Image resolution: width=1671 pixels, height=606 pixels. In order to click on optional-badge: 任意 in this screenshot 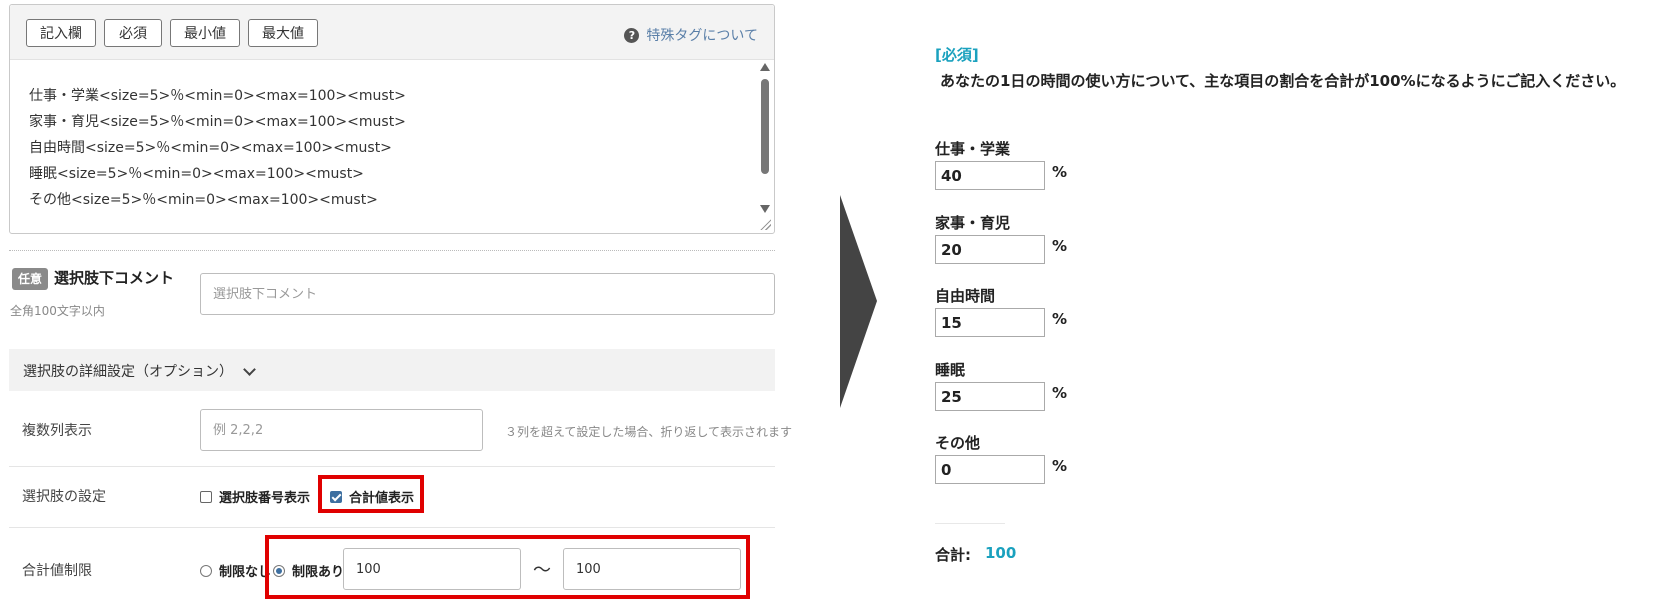, I will do `click(30, 279)`.